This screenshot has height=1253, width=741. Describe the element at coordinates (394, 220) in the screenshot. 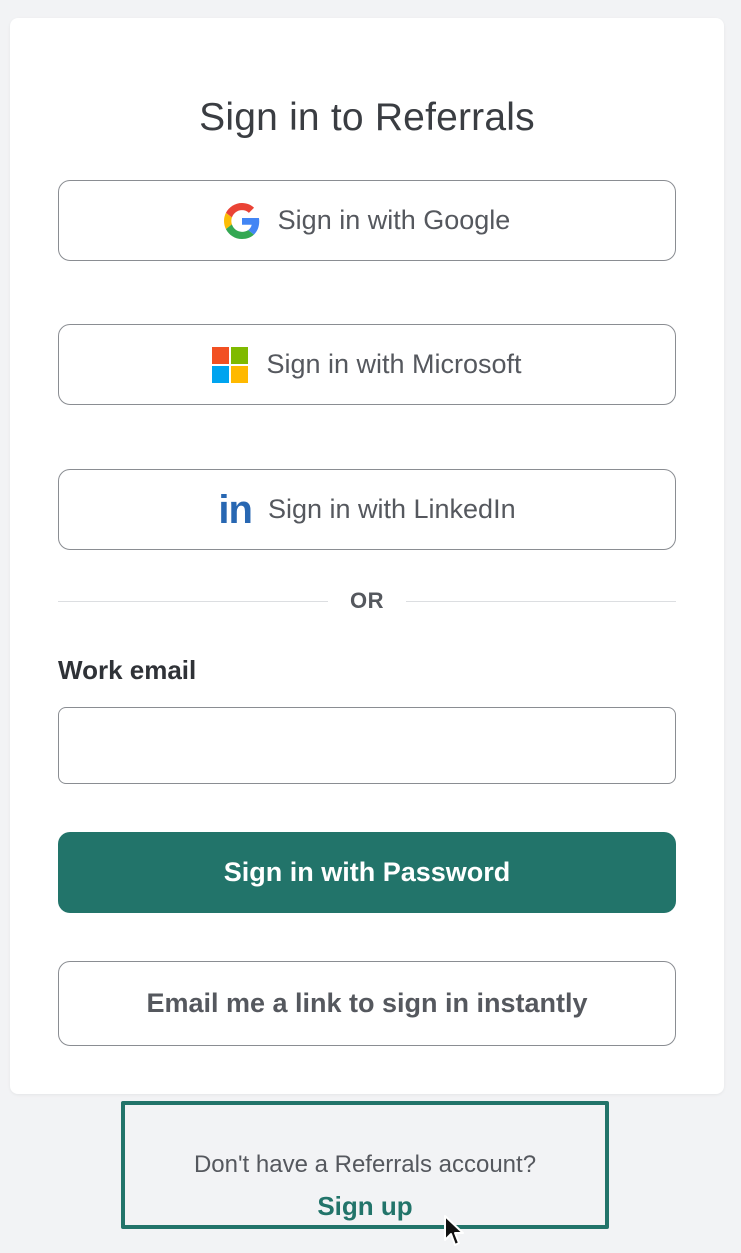

I see `sign-in-google-label: Sign in with Google` at that location.